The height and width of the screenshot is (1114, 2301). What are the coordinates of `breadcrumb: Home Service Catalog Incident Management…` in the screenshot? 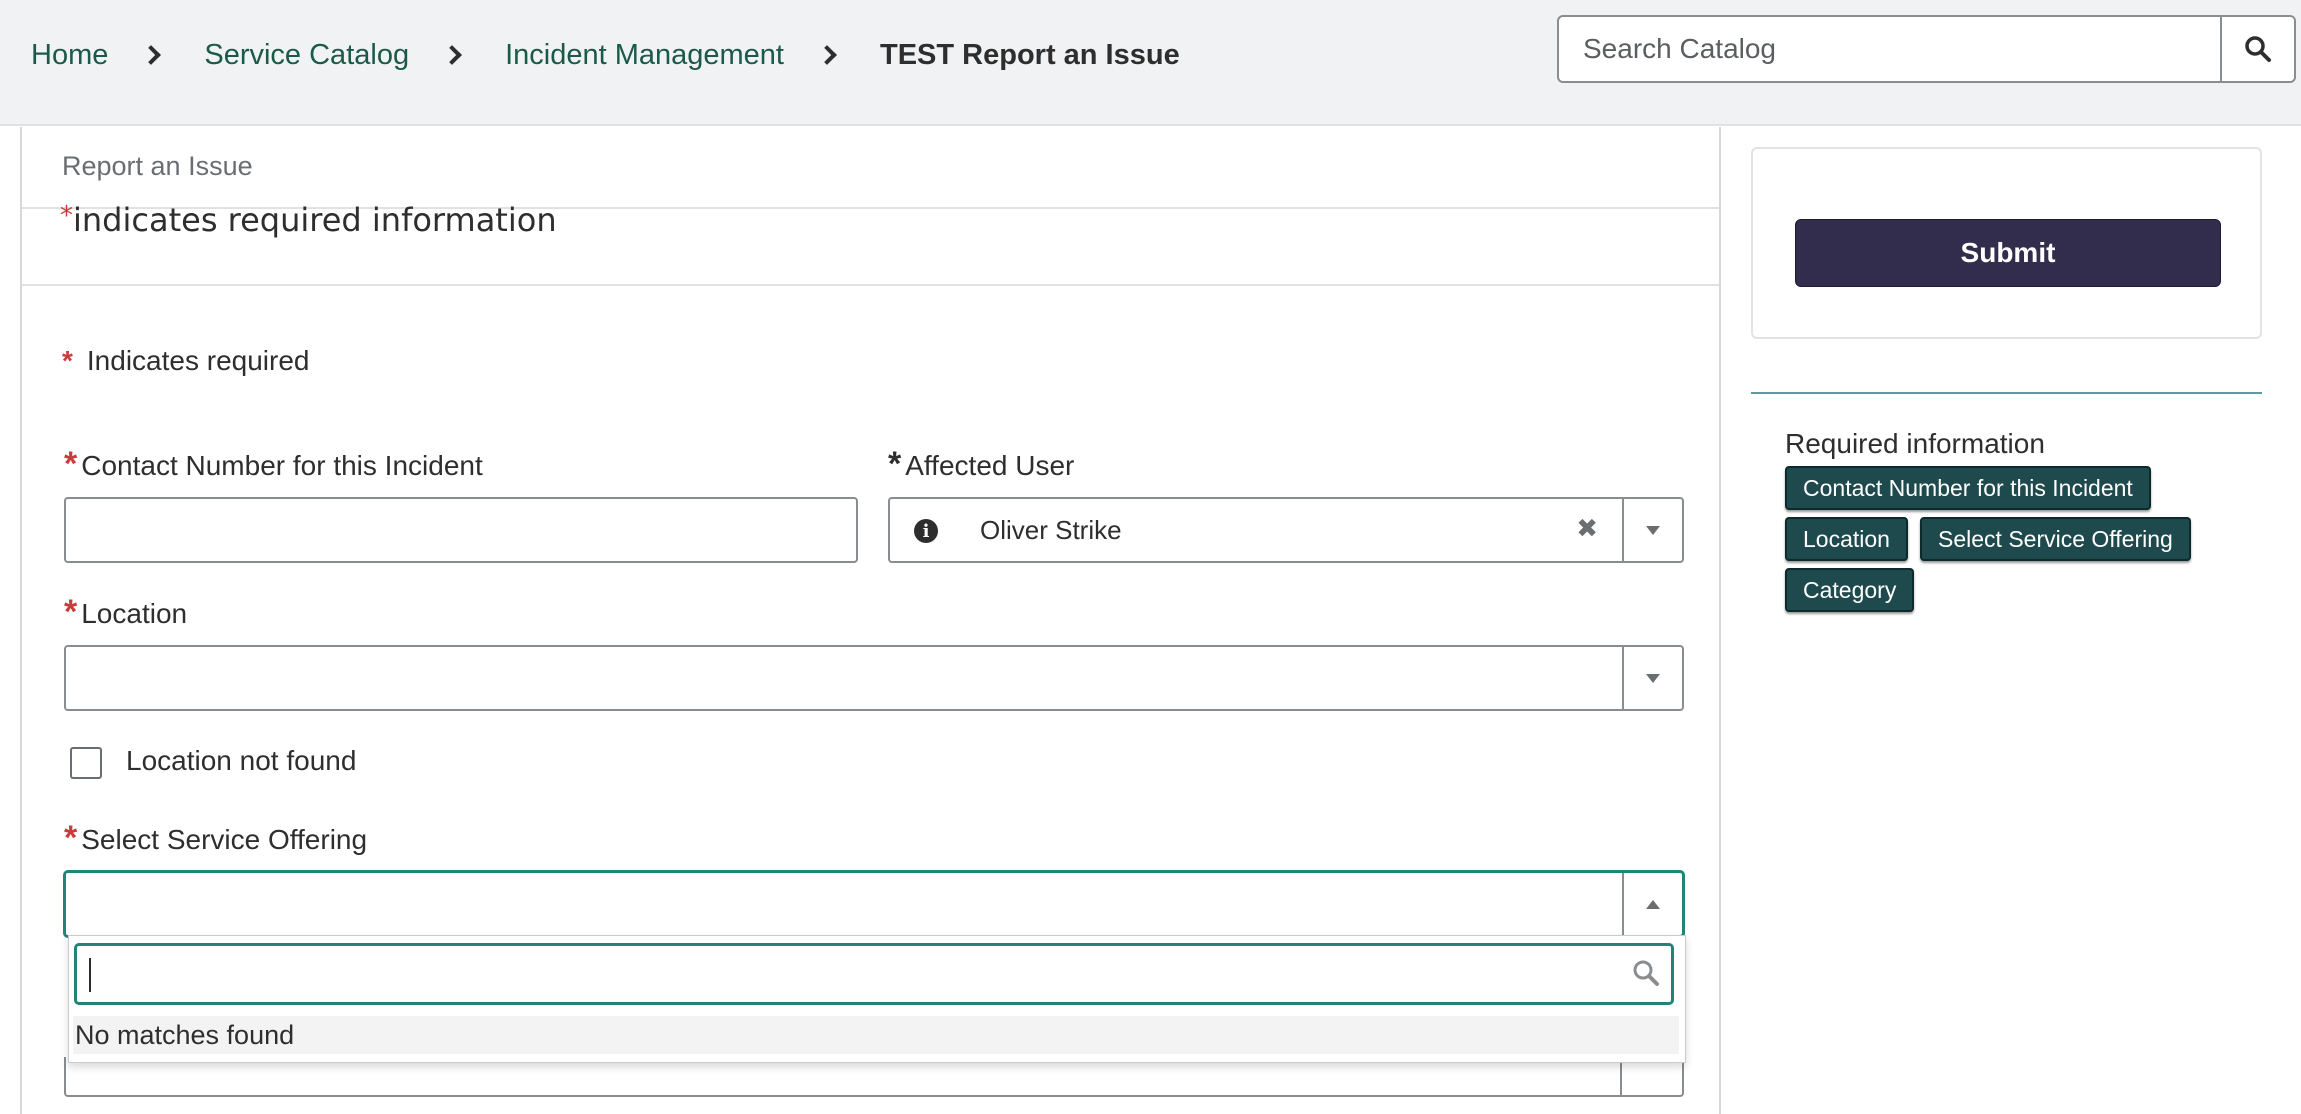 It's located at (605, 55).